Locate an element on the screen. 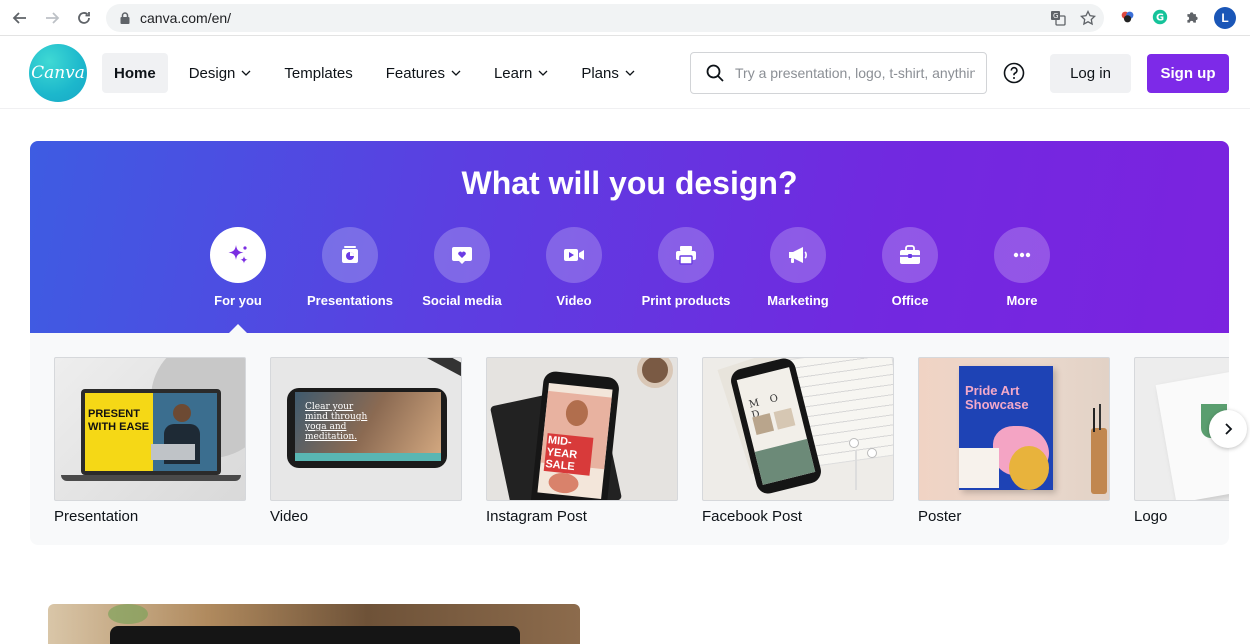 The height and width of the screenshot is (644, 1250). template-label: Poster is located at coordinates (940, 516).